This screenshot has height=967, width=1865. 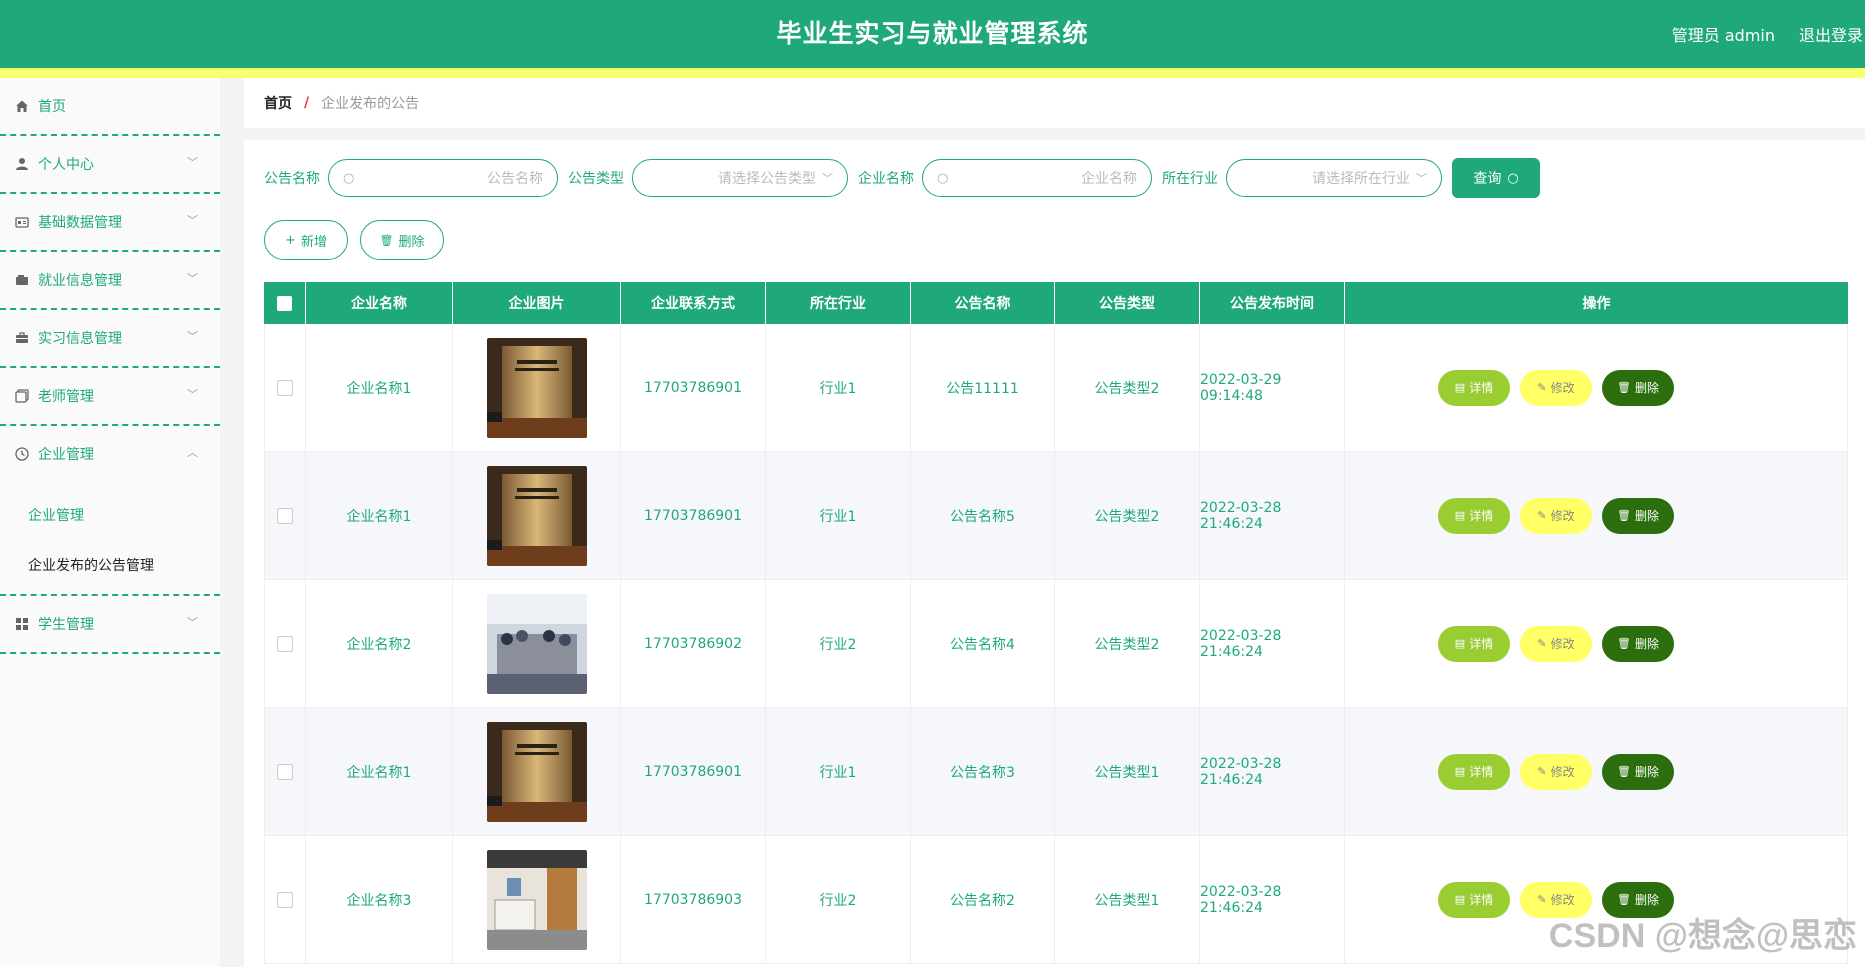 What do you see at coordinates (443, 178) in the screenshot?
I see `notice-name-input: ○ 公告名称` at bounding box center [443, 178].